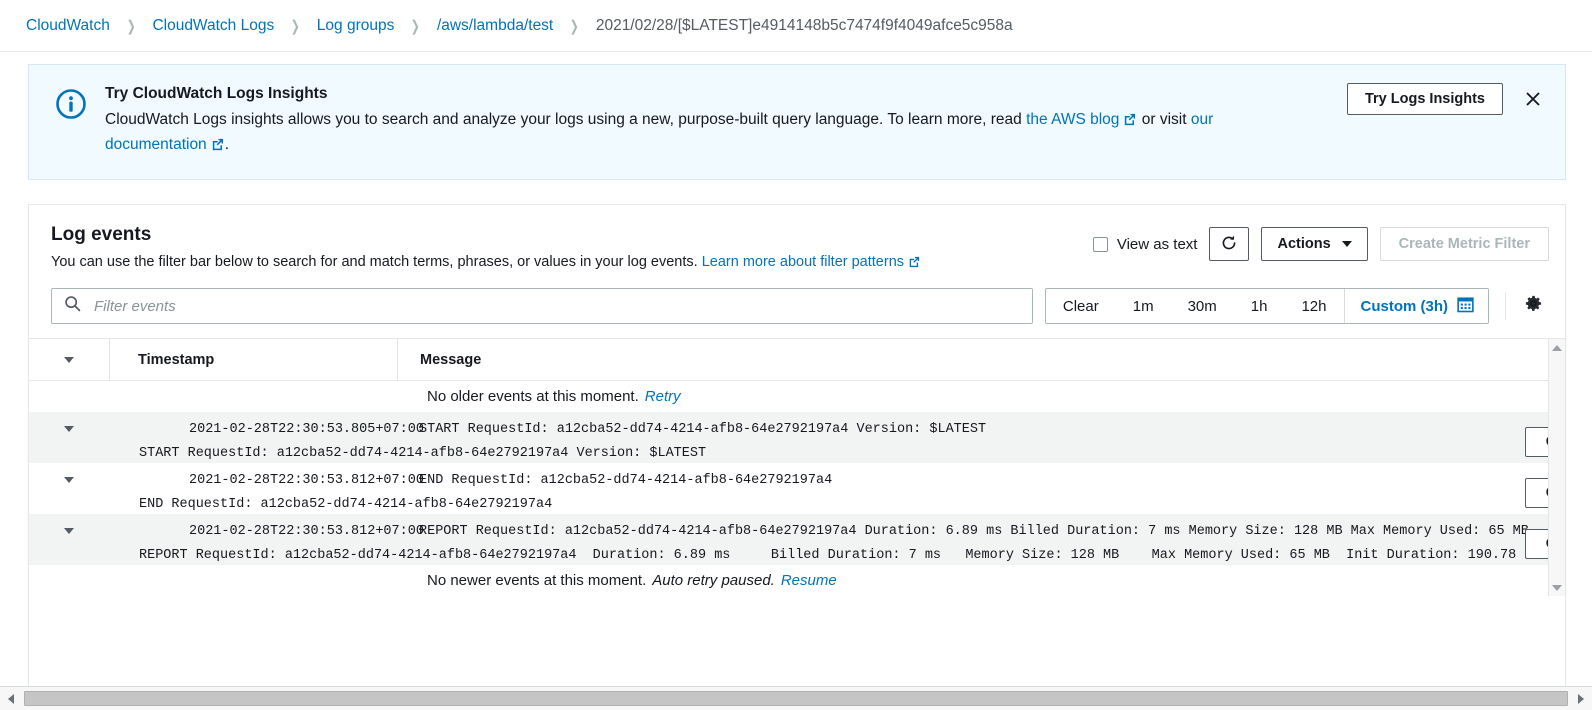  I want to click on page-title: Log events, so click(101, 235).